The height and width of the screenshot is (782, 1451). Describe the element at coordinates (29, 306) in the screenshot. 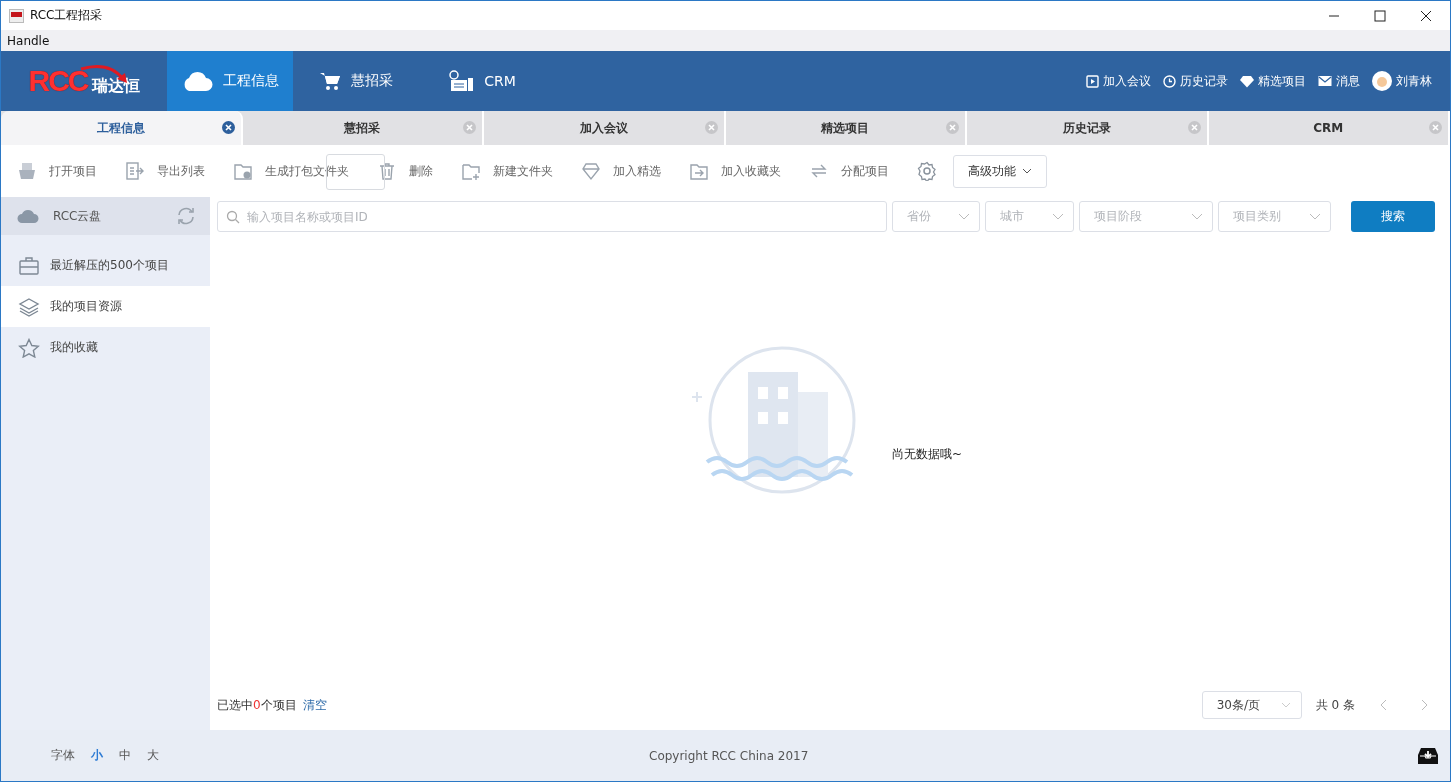

I see `layers-icon` at that location.